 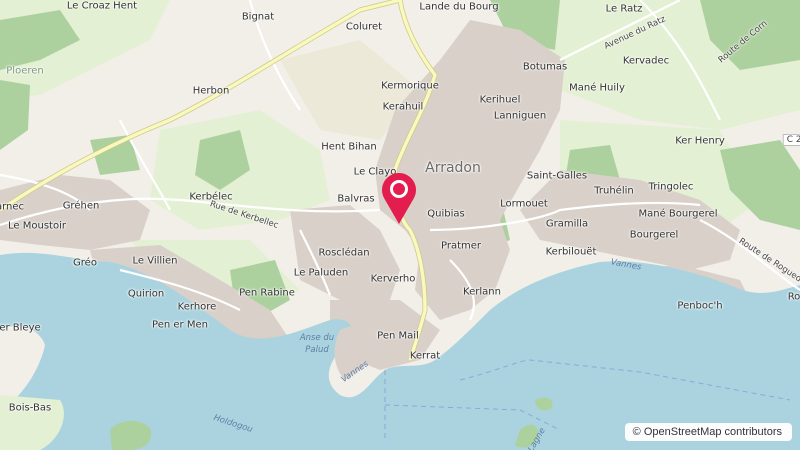 What do you see at coordinates (524, 204) in the screenshot?
I see `place-label-lormouet: Lormouet` at bounding box center [524, 204].